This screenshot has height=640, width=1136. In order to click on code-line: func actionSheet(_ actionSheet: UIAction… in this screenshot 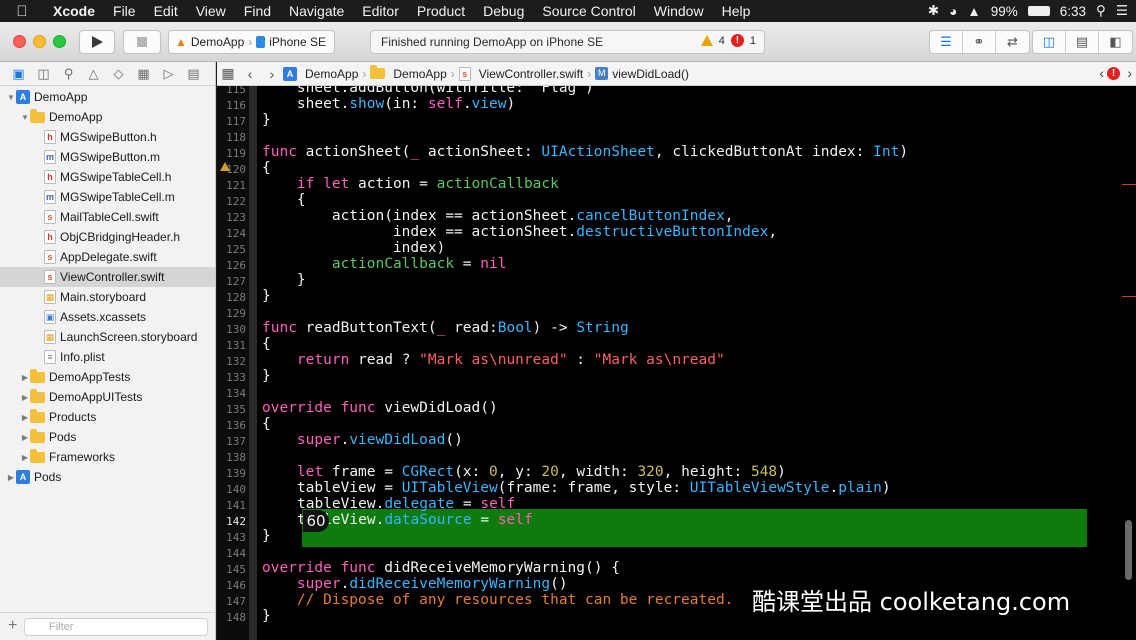, I will do `click(585, 152)`.